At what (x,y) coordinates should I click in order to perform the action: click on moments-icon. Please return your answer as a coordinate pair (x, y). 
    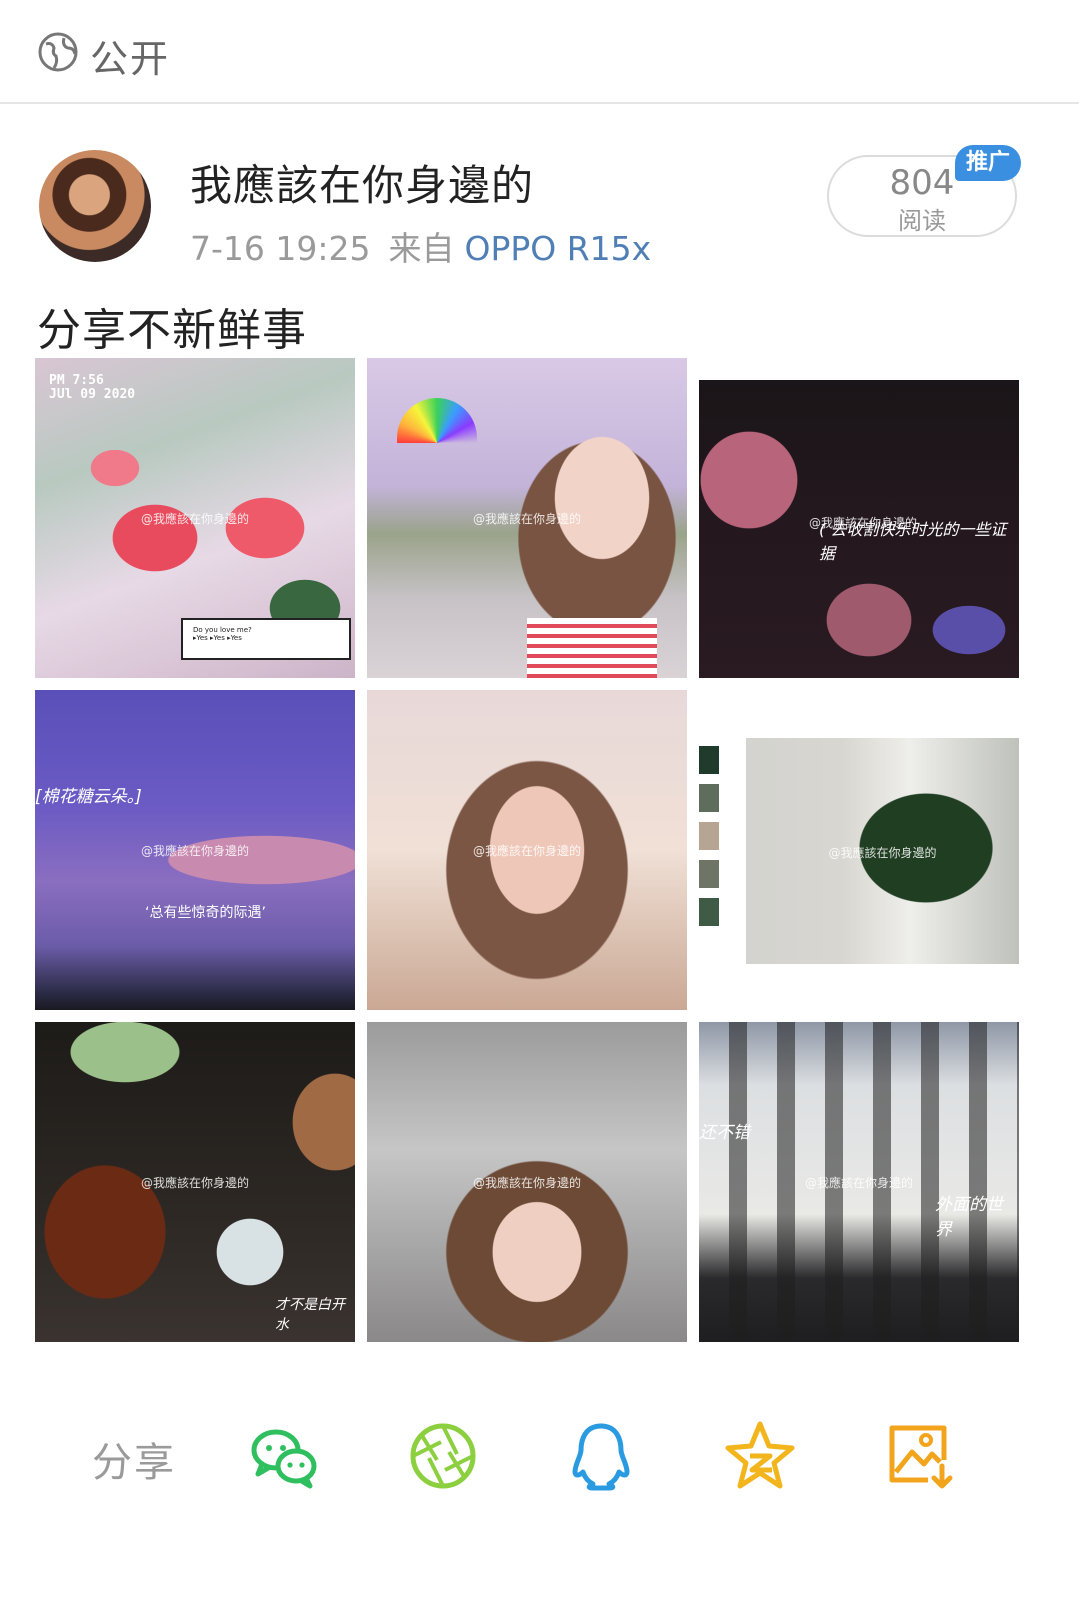
    Looking at the image, I should click on (443, 1456).